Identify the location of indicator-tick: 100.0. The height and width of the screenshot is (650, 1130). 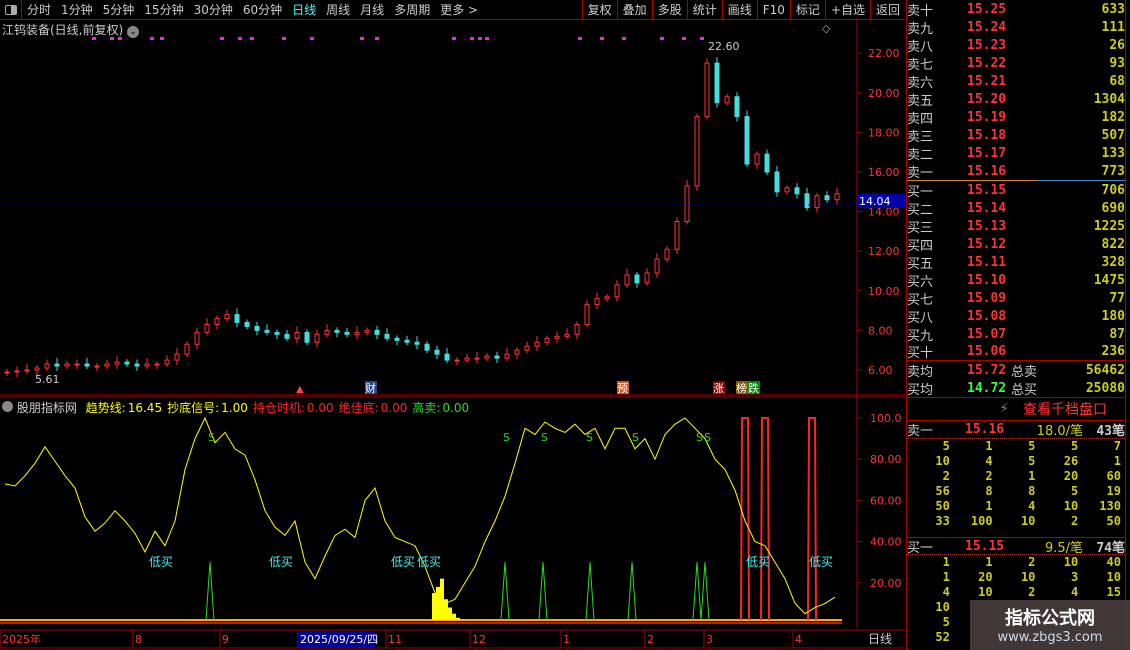
(886, 418).